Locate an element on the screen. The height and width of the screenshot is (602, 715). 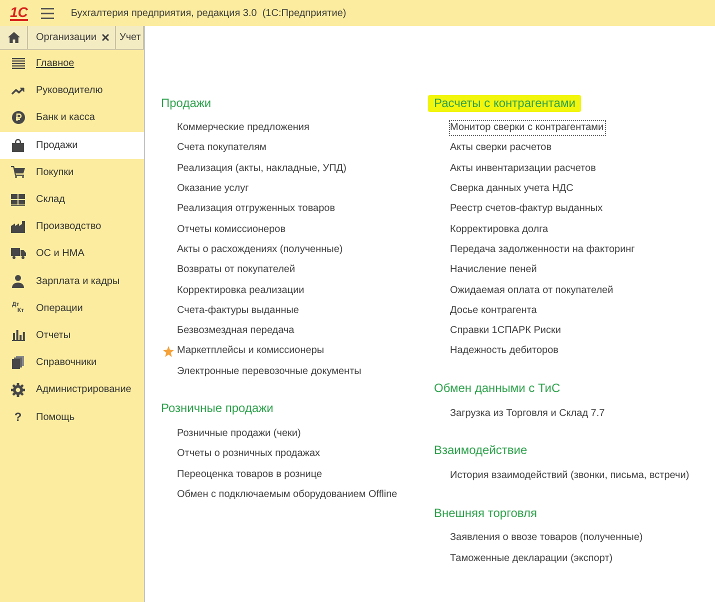
menu-link: Счета покупателям is located at coordinates (222, 148).